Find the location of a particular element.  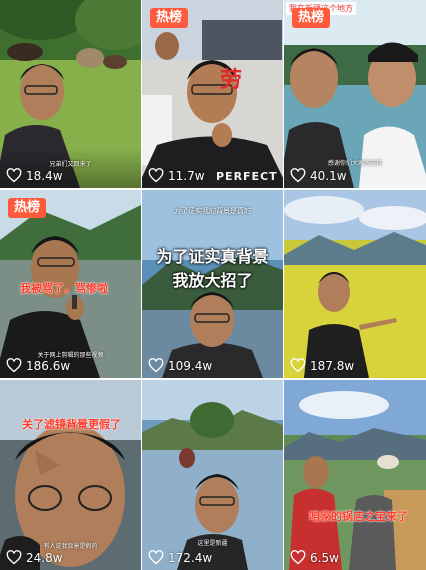

like-count: 186.6w is located at coordinates (38, 365).